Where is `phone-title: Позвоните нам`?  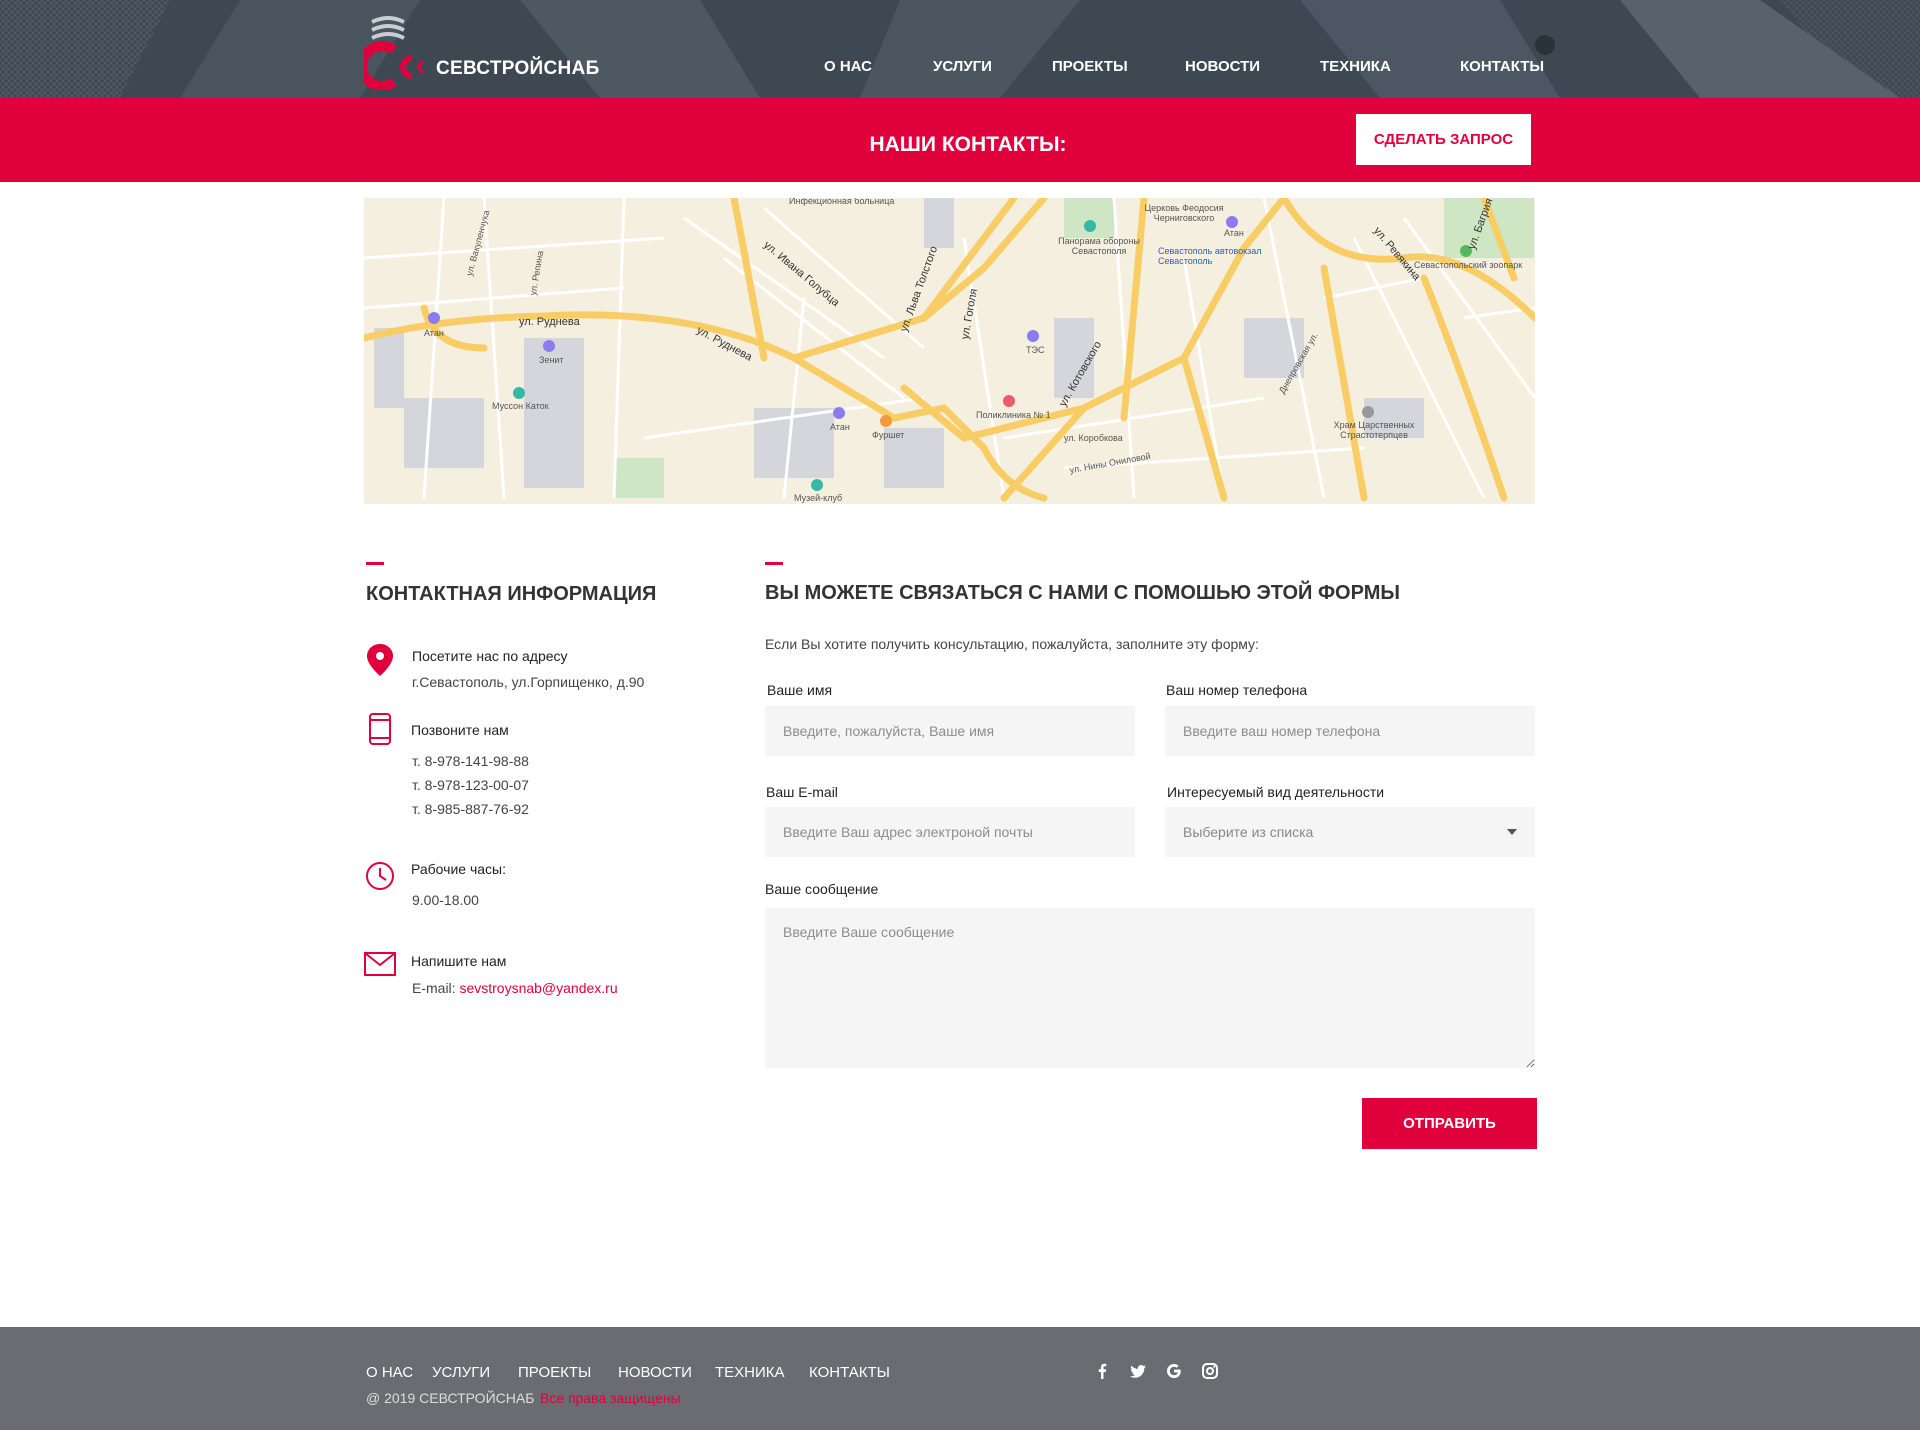
phone-title: Позвоните нам is located at coordinates (460, 730).